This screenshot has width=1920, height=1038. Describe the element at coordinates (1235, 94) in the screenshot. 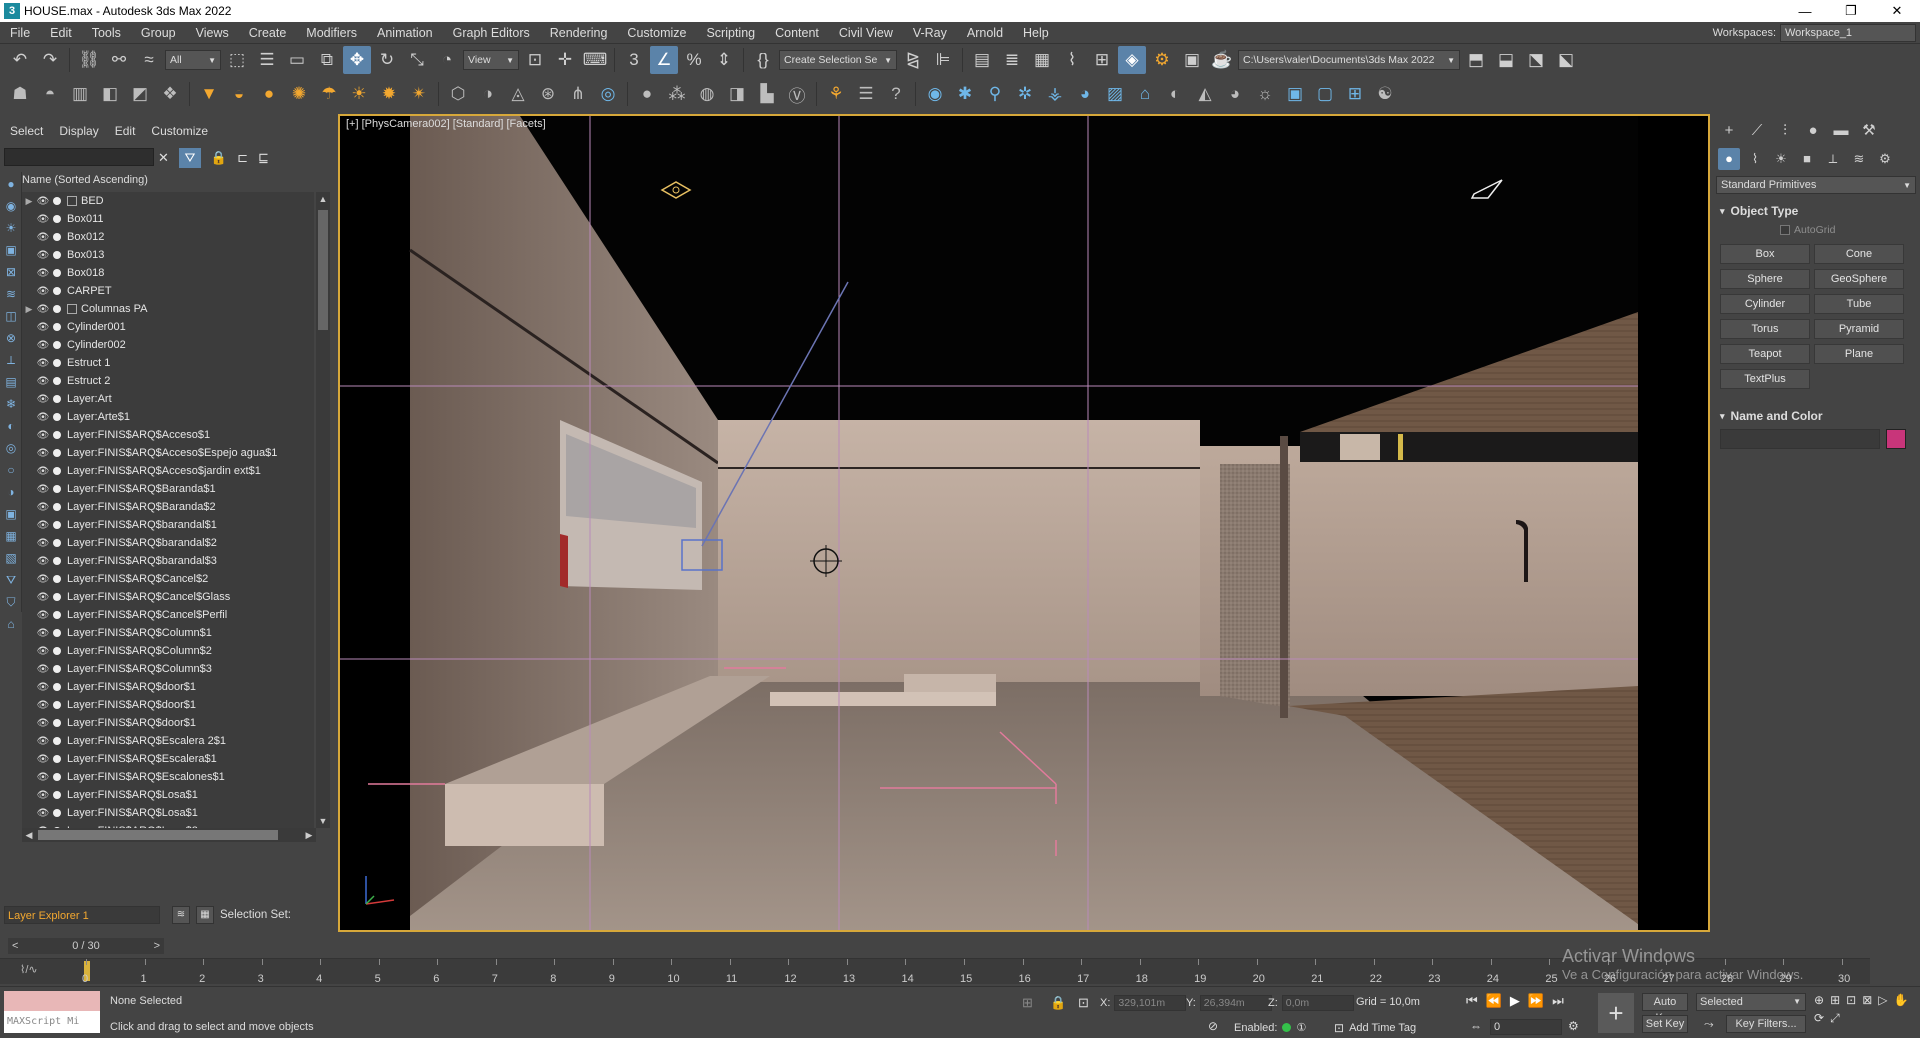

I see `arnold-procedural-icon: ◕` at that location.